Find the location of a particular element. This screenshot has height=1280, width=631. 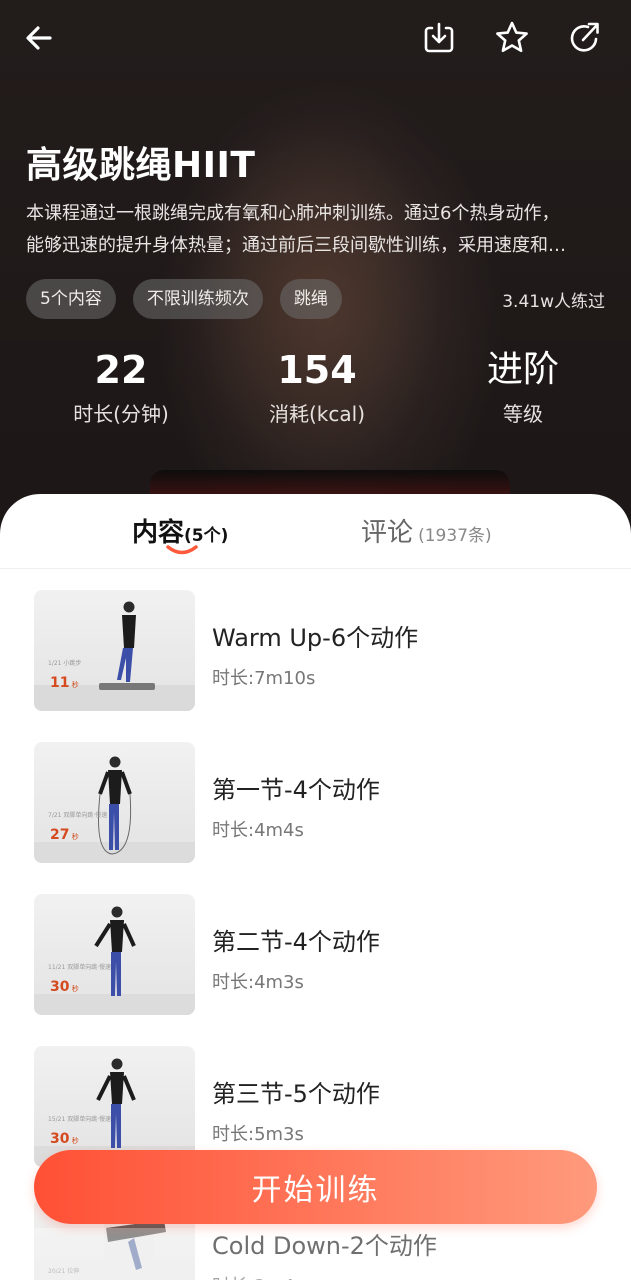

tag-equipment: 跳绳 is located at coordinates (310, 299).